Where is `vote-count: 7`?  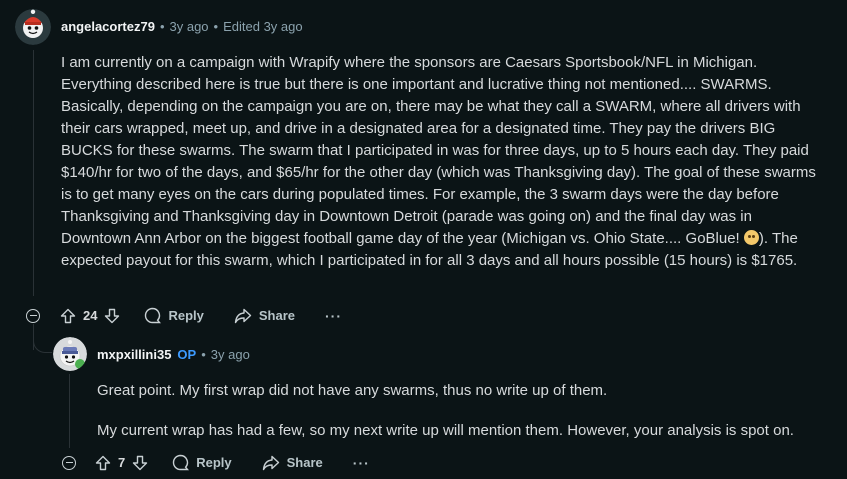
vote-count: 7 is located at coordinates (122, 462).